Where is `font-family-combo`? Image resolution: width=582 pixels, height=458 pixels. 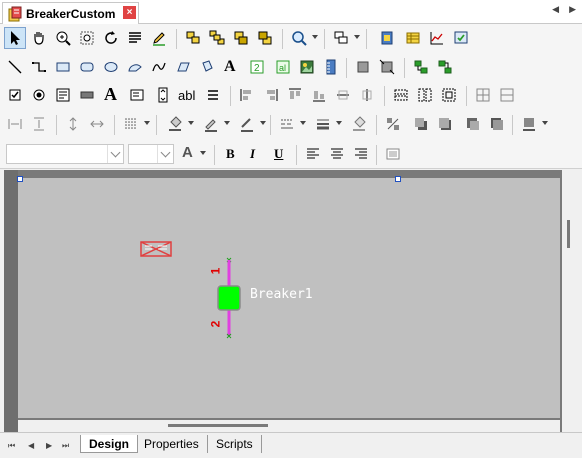 font-family-combo is located at coordinates (65, 154).